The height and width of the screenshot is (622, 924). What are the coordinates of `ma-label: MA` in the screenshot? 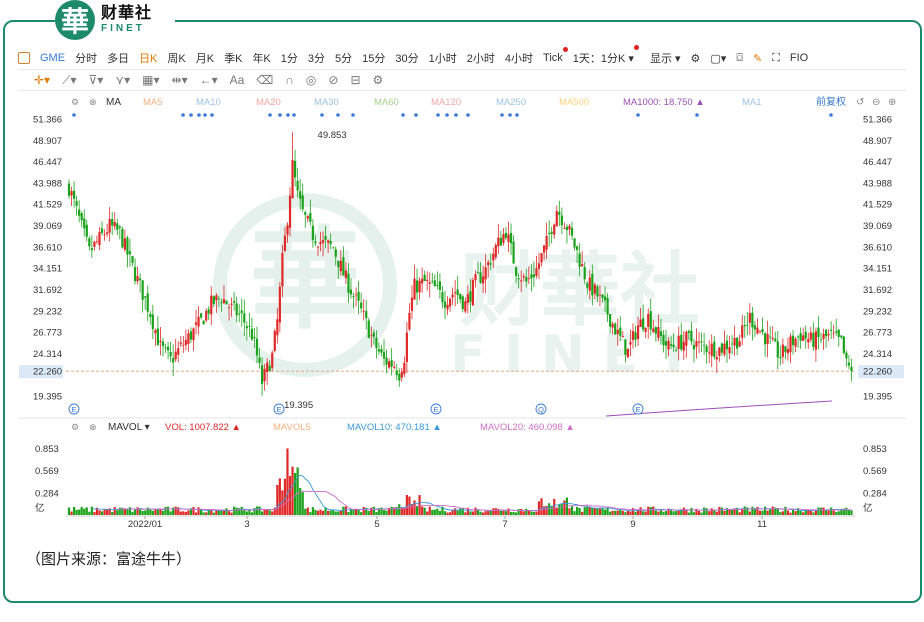 It's located at (113, 102).